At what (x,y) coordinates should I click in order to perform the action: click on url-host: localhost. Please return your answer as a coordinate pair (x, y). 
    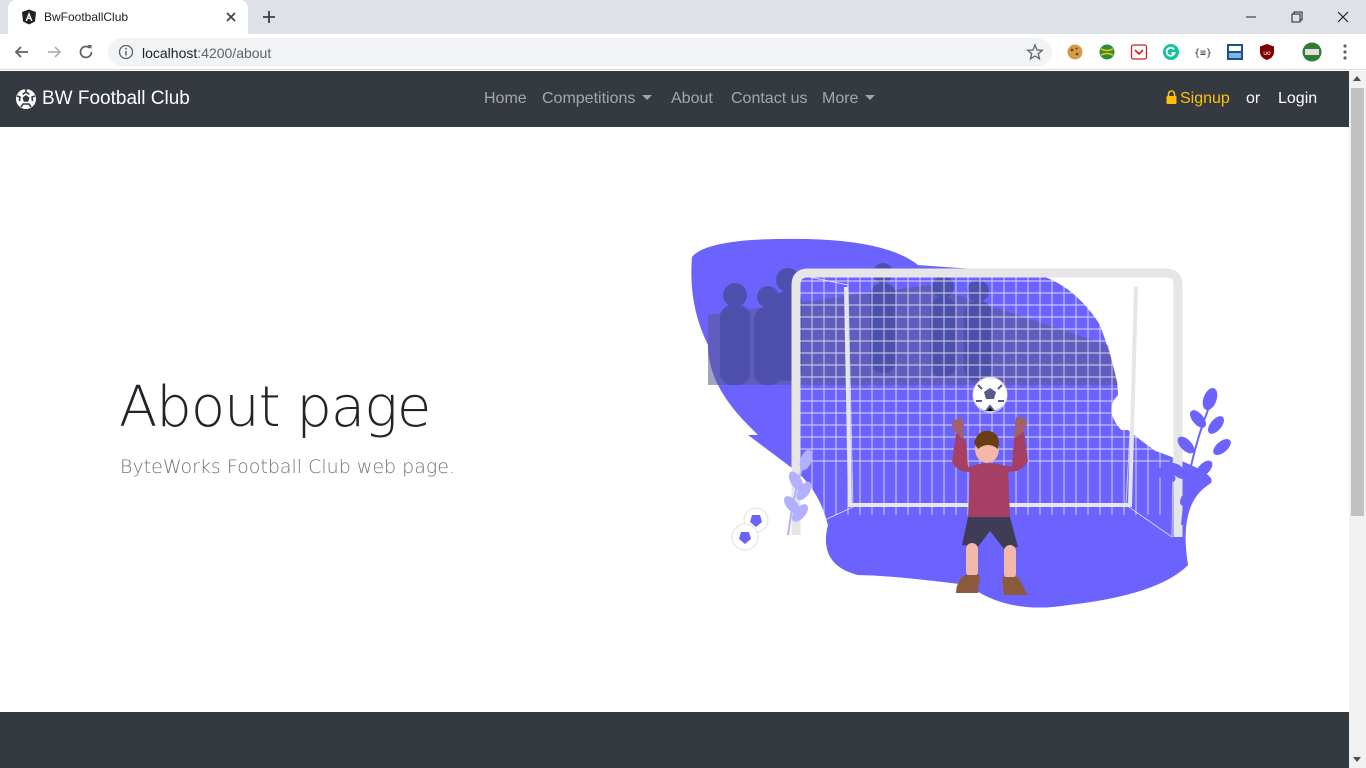
    Looking at the image, I should click on (170, 53).